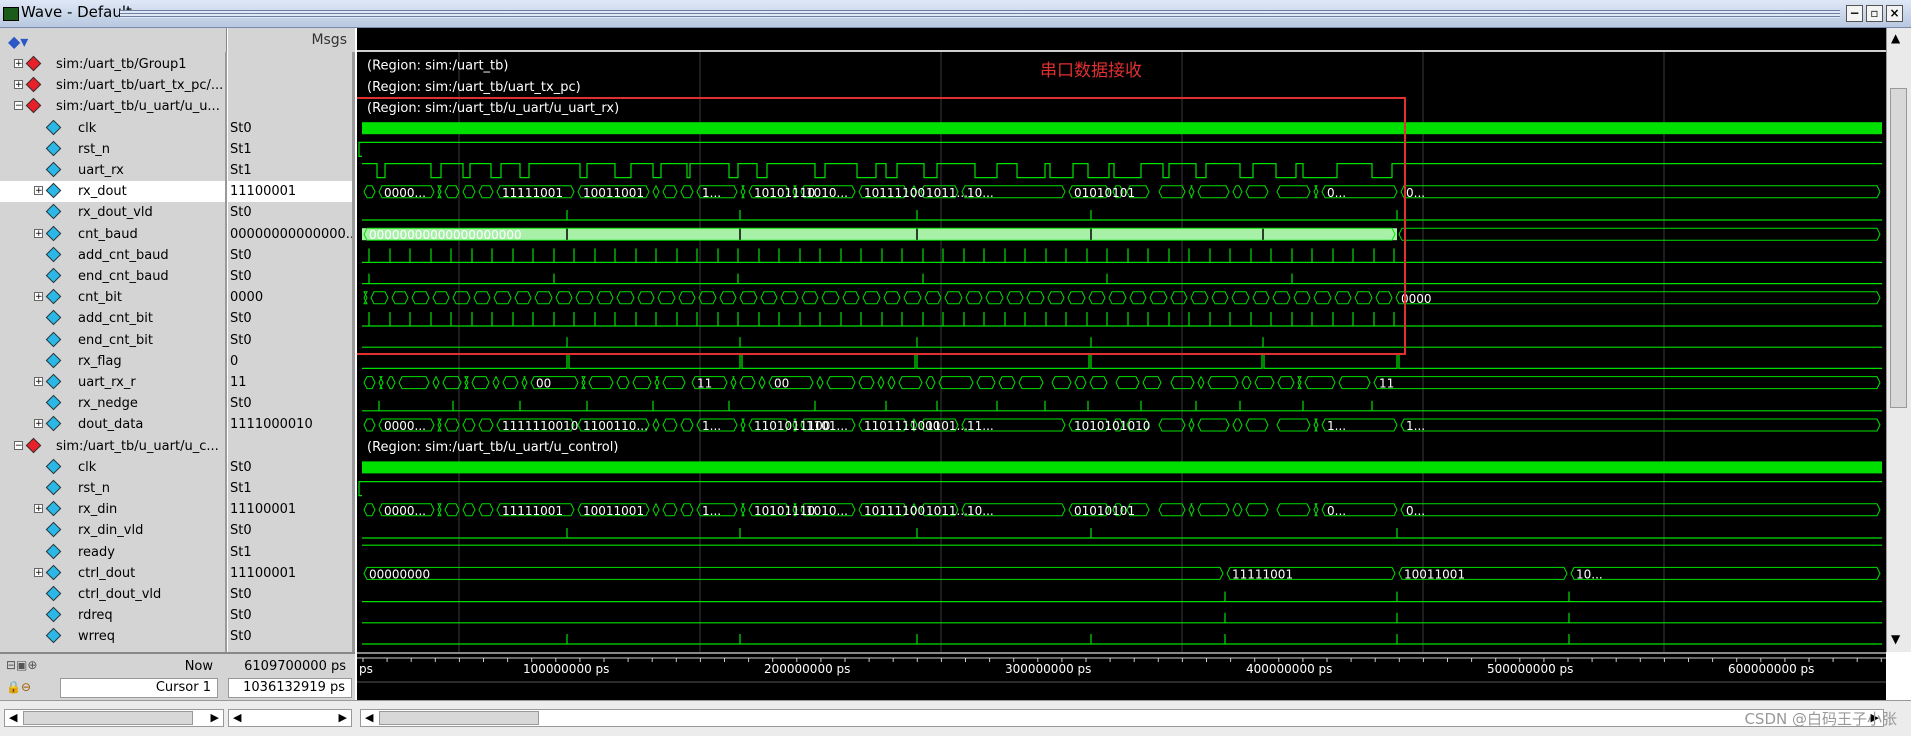 The width and height of the screenshot is (1911, 736). What do you see at coordinates (18, 687) in the screenshot?
I see `cursor-lock-icon: 🔒⊖` at bounding box center [18, 687].